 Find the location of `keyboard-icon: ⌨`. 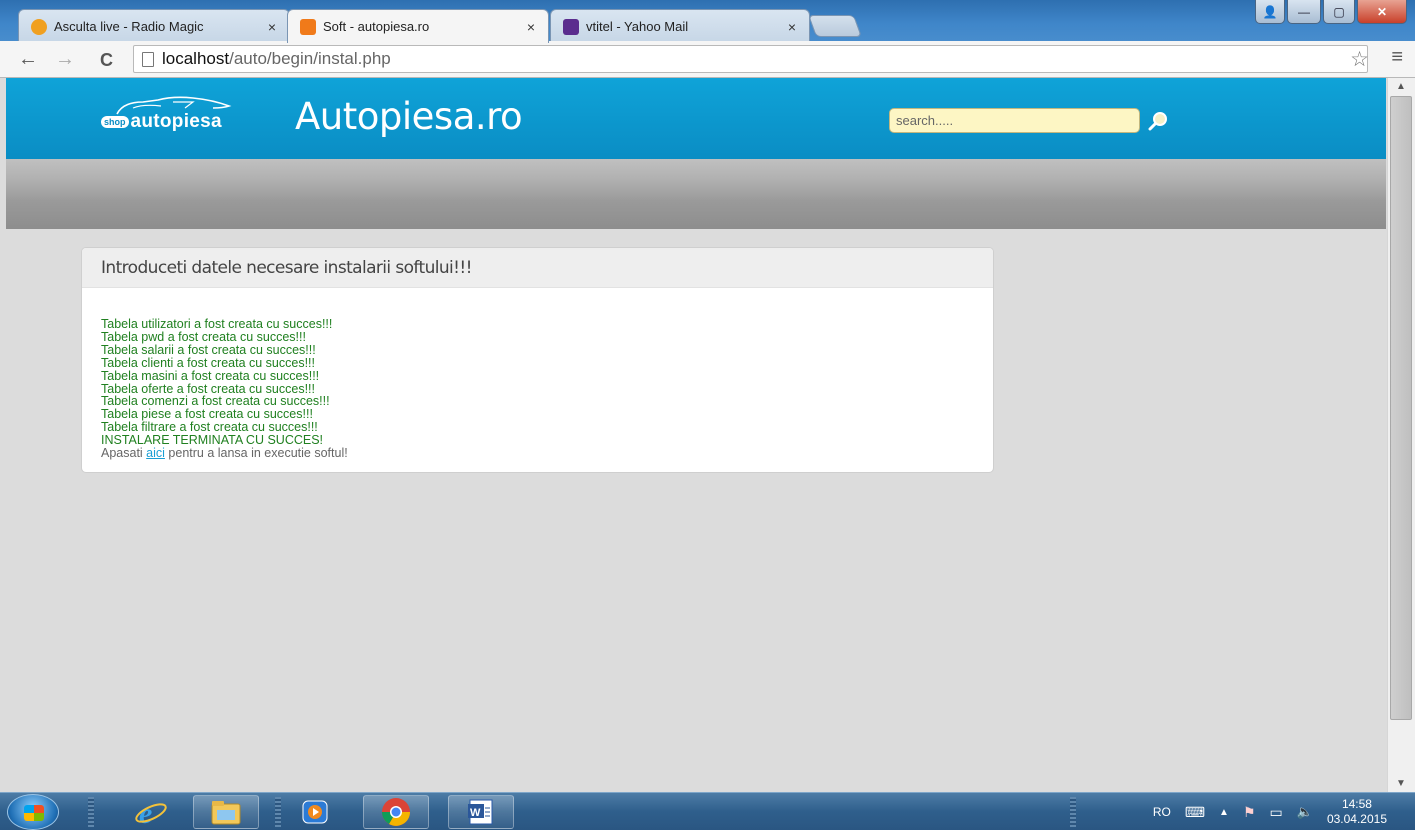

keyboard-icon: ⌨ is located at coordinates (1195, 812).